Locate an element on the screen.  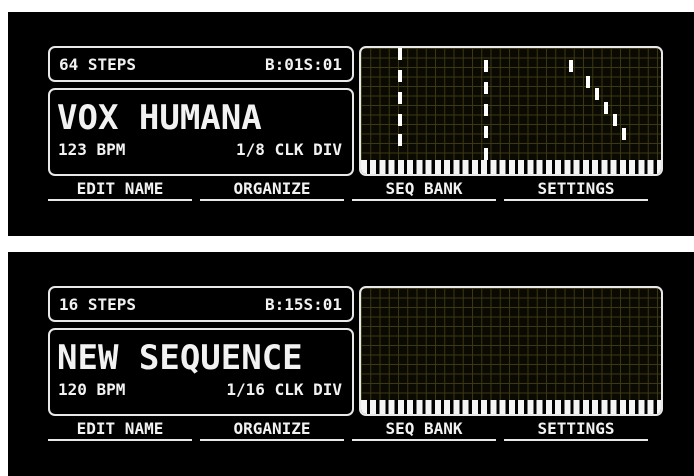
bank-step-position: B:01S:01 is located at coordinates (303, 64).